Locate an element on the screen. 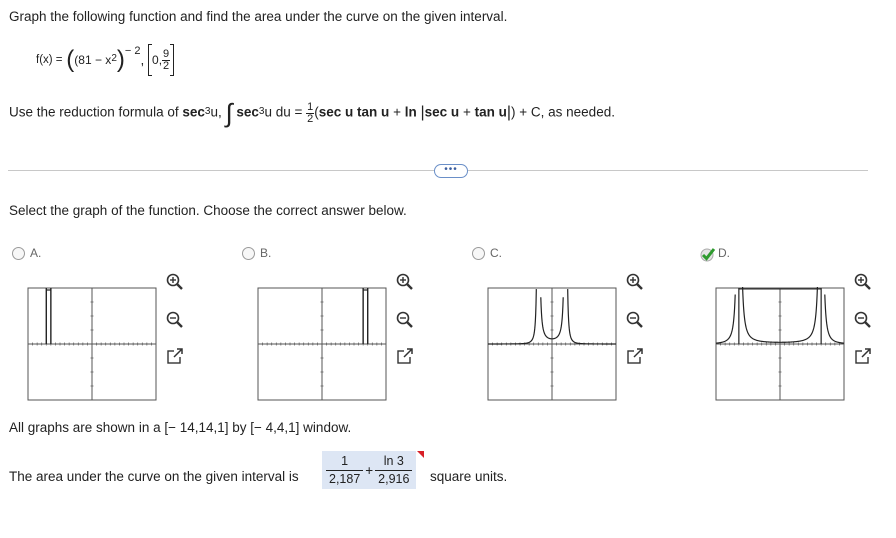 The image size is (896, 538). area-suffix: square units. is located at coordinates (469, 476).